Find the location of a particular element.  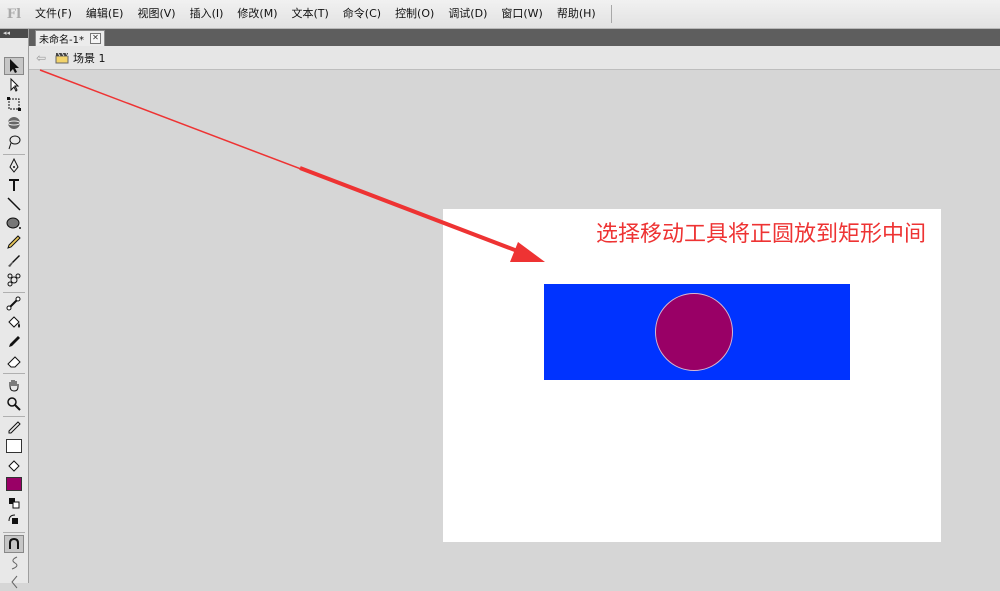

pencil-stroke-icon is located at coordinates (14, 427).